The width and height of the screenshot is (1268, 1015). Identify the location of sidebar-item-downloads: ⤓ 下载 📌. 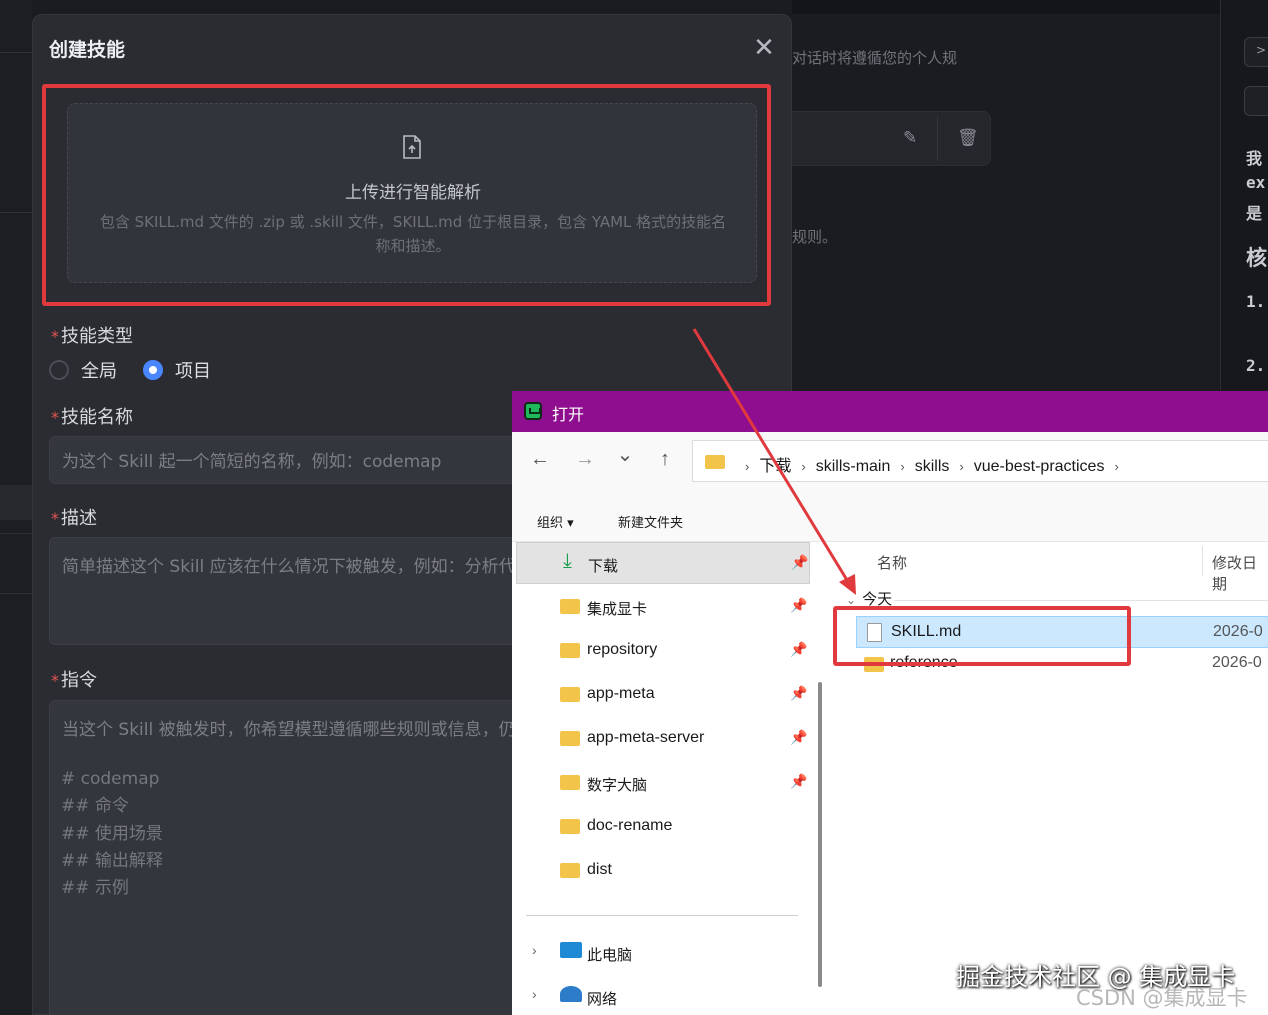
(663, 563).